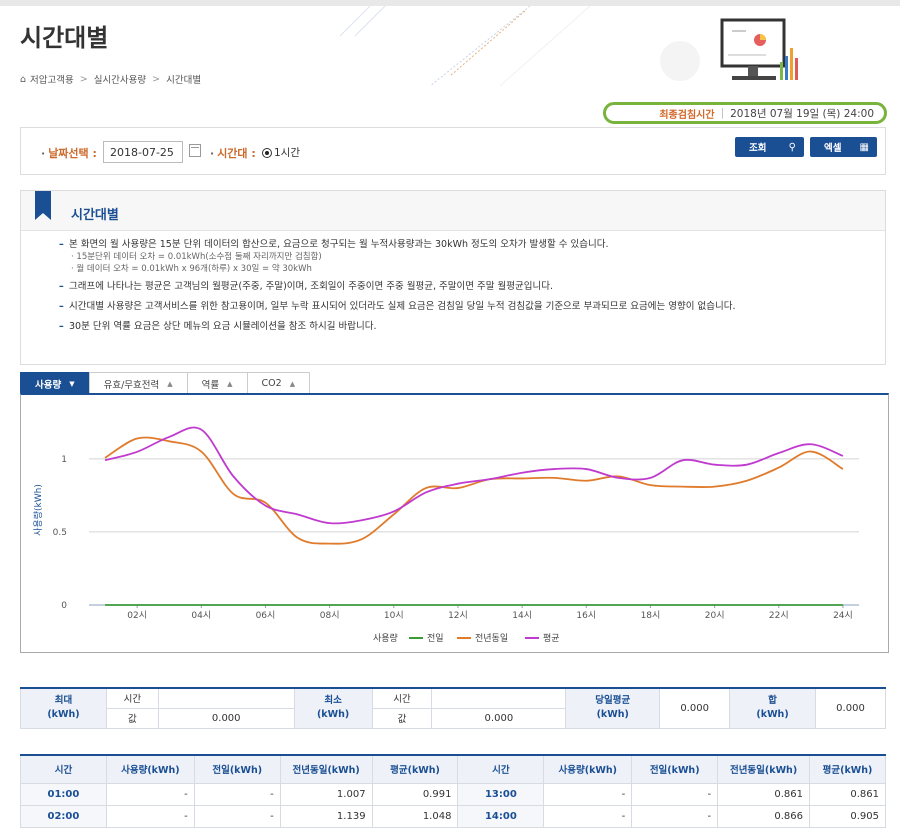  Describe the element at coordinates (843, 147) in the screenshot. I see `excel-button: 엑셀 ▦` at that location.